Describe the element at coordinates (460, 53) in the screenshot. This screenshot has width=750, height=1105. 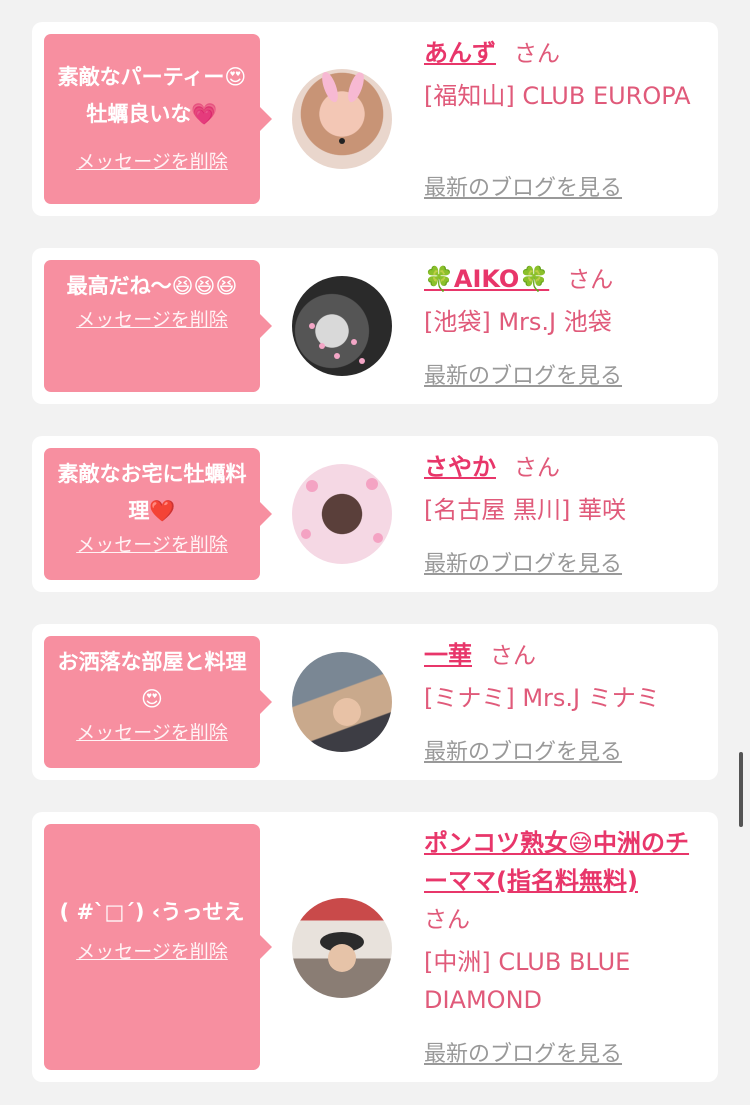
I see `user-name-link: あんず` at that location.